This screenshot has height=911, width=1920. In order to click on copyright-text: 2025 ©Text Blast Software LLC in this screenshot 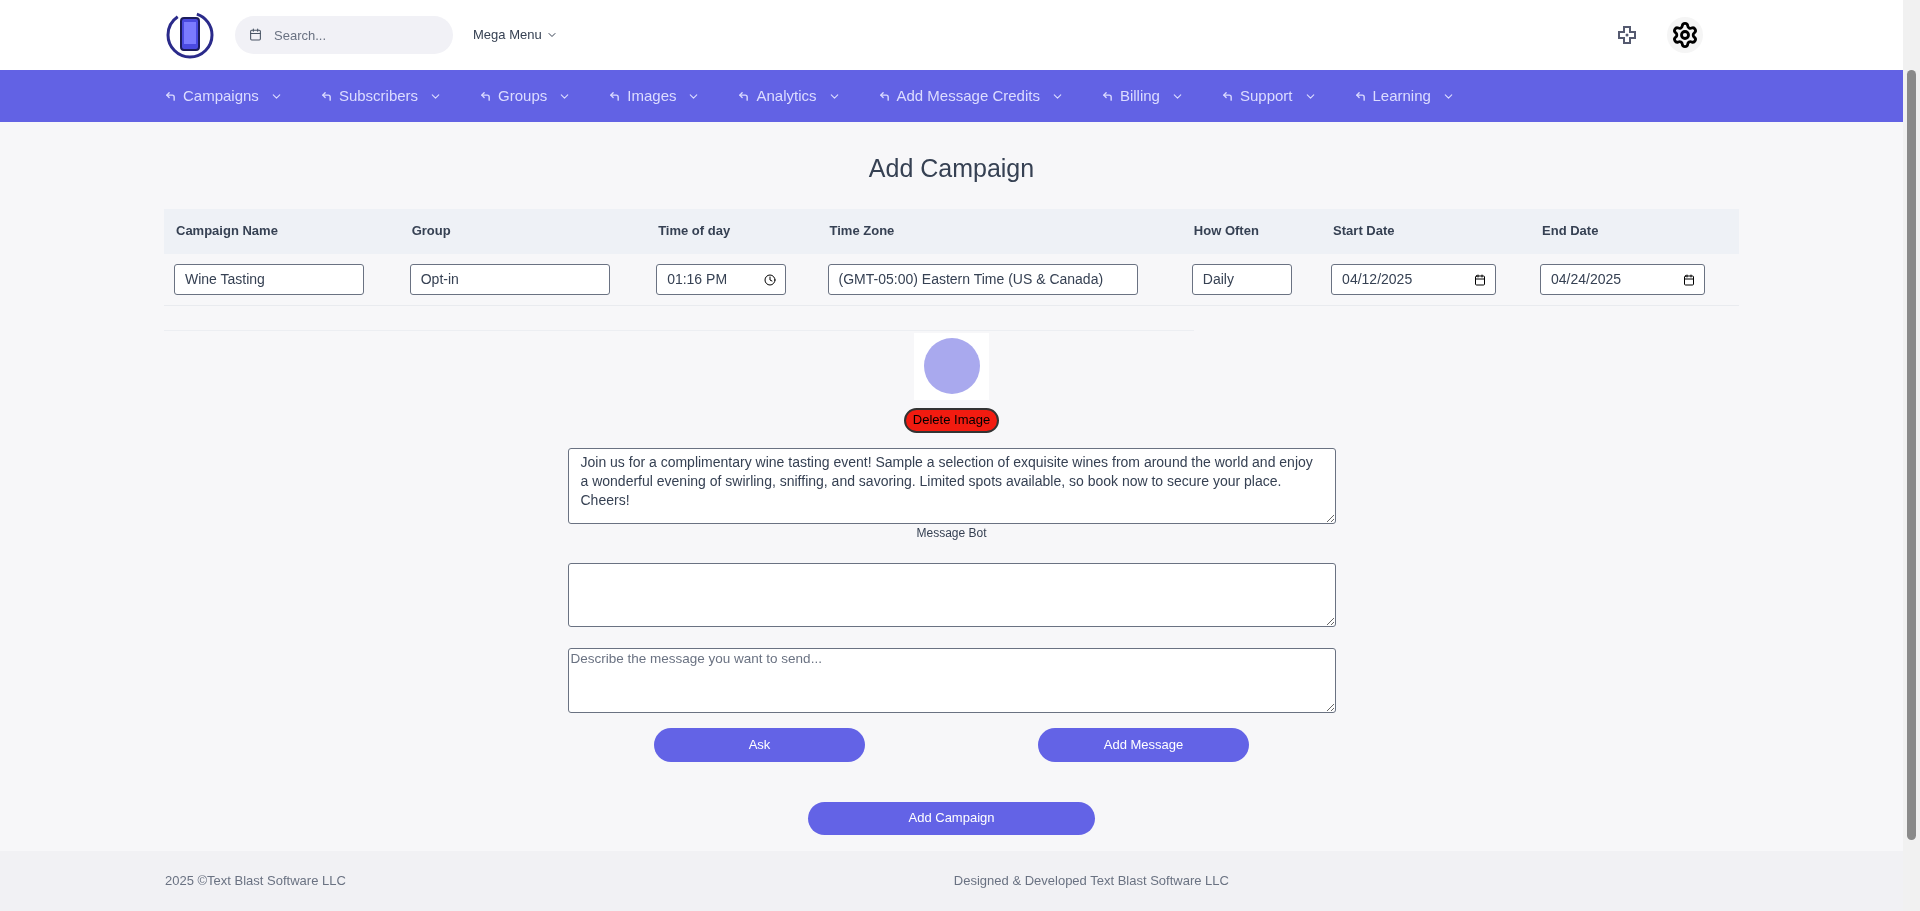, I will do `click(255, 881)`.